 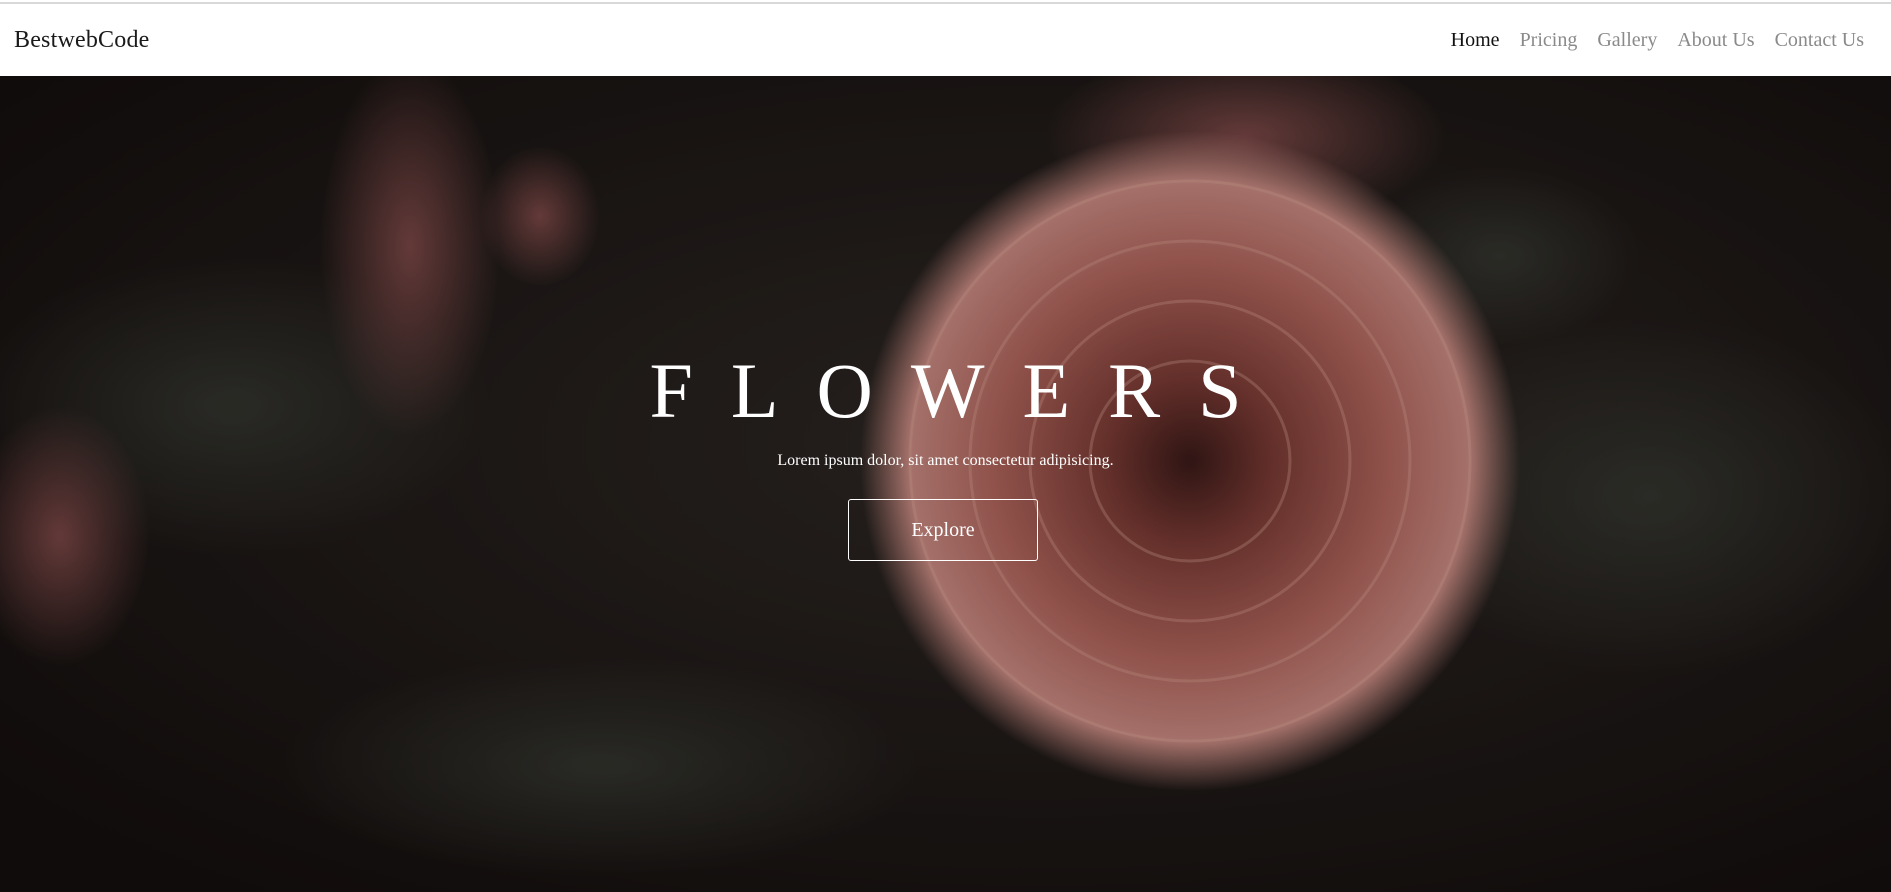 I want to click on brand-logo: BestwebCode, so click(x=82, y=40).